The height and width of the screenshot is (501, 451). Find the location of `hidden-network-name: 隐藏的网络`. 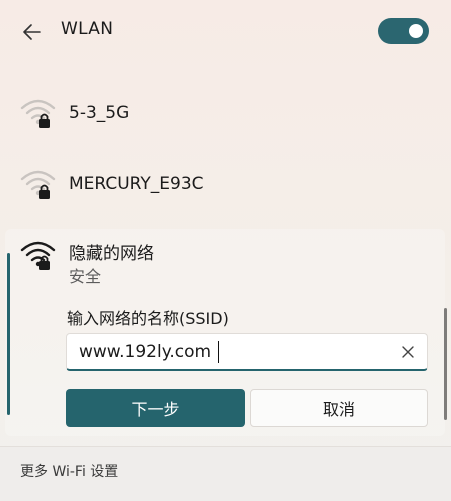

hidden-network-name: 隐藏的网络 is located at coordinates (111, 254).